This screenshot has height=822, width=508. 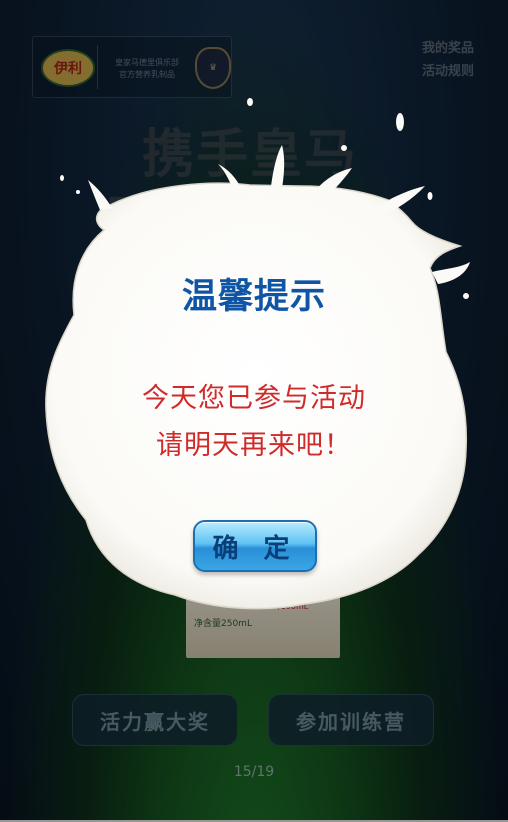 I want to click on confirm-button: 确 定, so click(x=255, y=546).